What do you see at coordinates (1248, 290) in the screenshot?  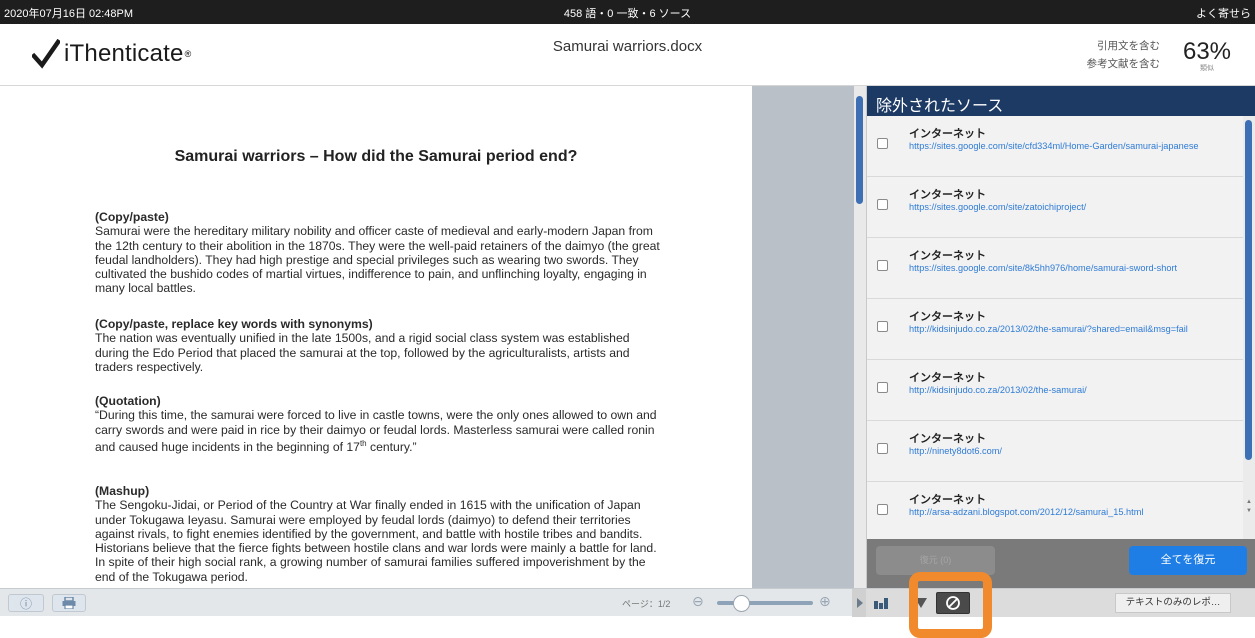 I see `source-list-scrollbar-thumb` at bounding box center [1248, 290].